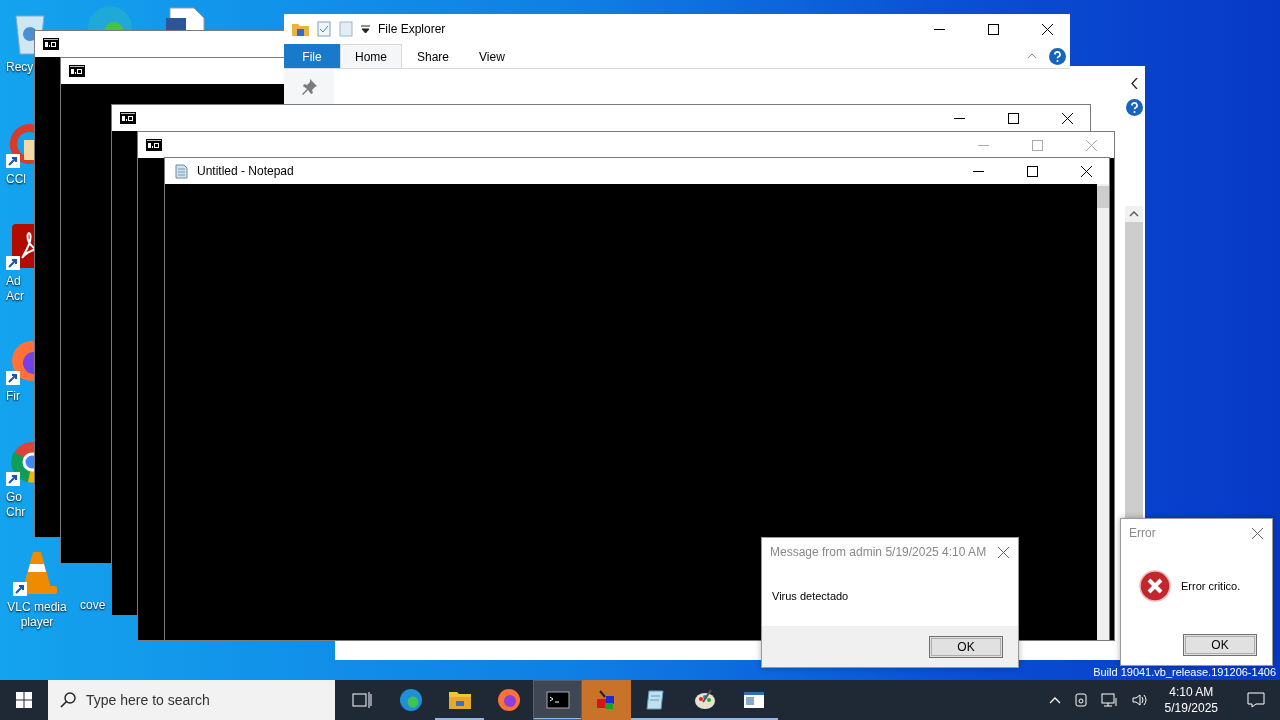 This screenshot has height=720, width=1280. What do you see at coordinates (1032, 56) in the screenshot?
I see `chevron-up-icon` at bounding box center [1032, 56].